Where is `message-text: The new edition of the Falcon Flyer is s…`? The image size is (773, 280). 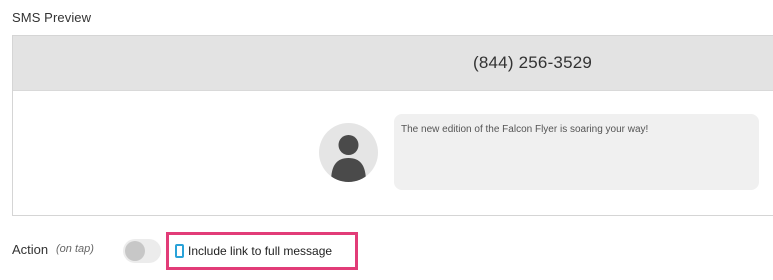 message-text: The new edition of the Falcon Flyer is s… is located at coordinates (525, 129).